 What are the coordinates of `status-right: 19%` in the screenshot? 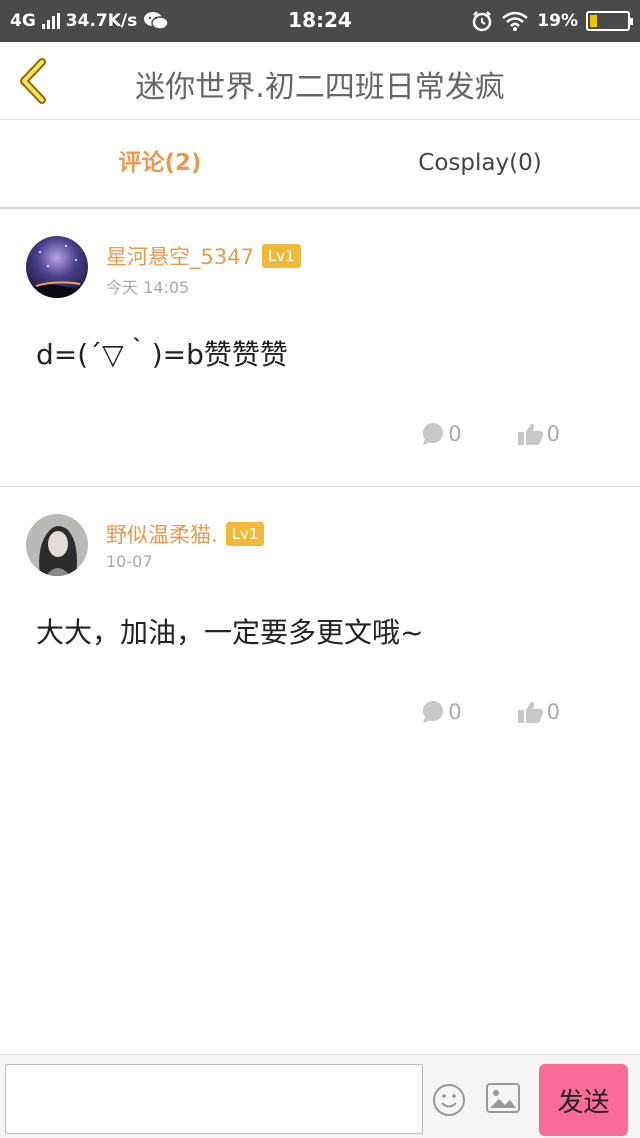 It's located at (552, 21).